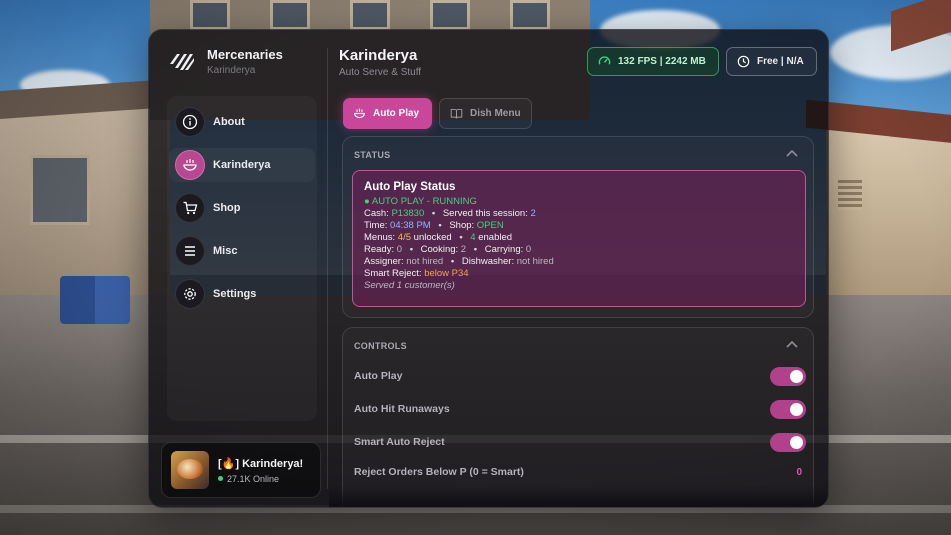  What do you see at coordinates (261, 463) in the screenshot?
I see `game-title: [🔥] Karinderya!` at bounding box center [261, 463].